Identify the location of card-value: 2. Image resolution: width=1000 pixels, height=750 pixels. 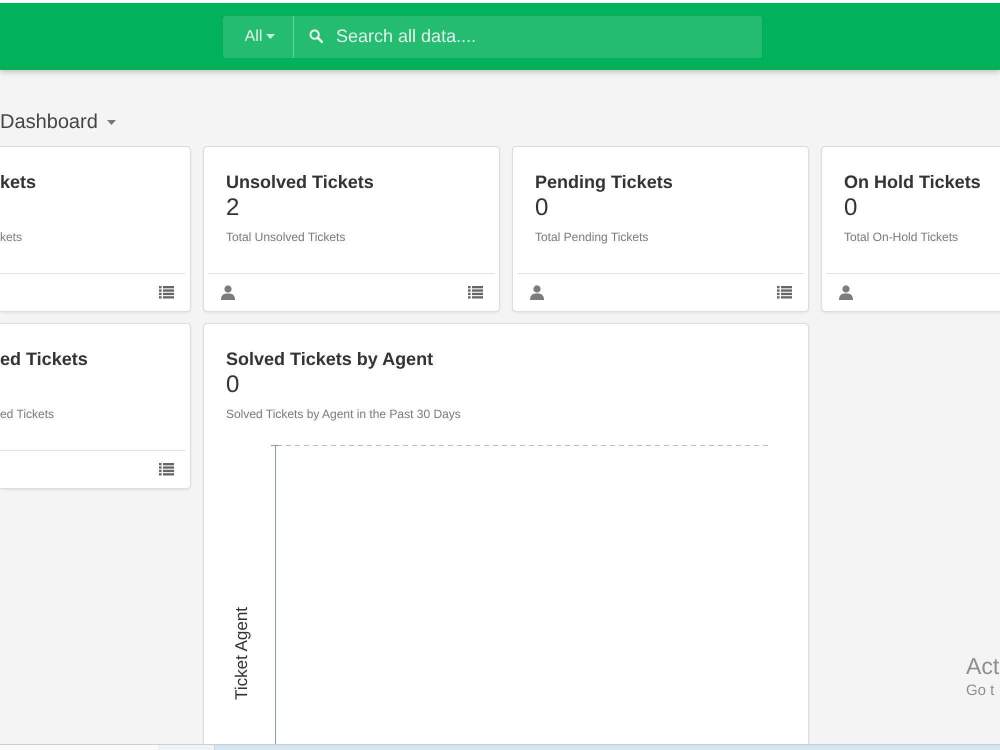
(233, 208).